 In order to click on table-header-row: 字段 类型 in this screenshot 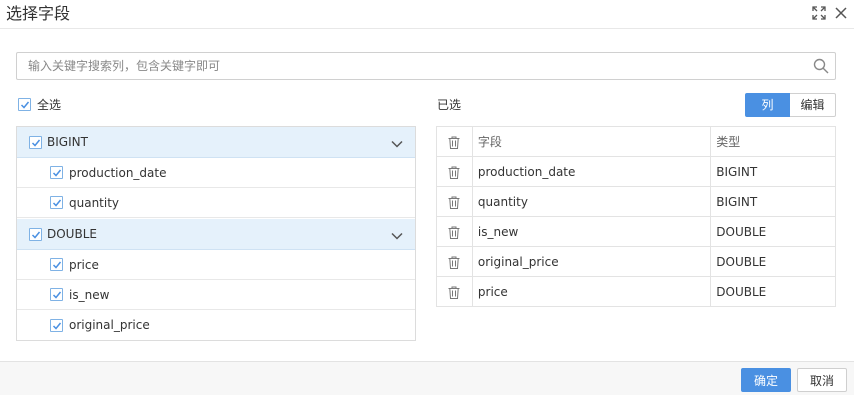, I will do `click(636, 141)`.